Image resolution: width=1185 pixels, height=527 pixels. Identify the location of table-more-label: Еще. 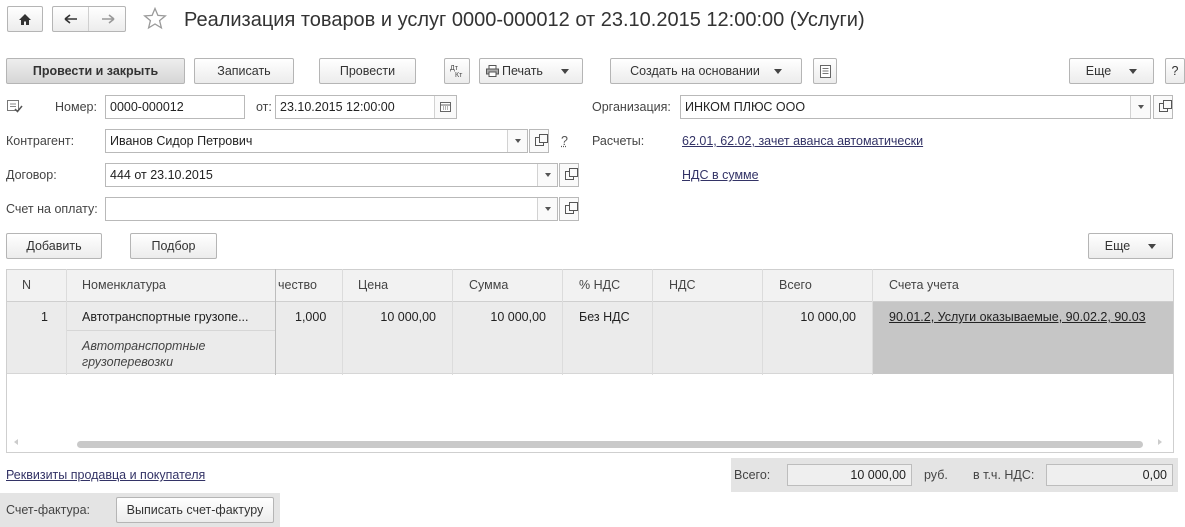
(1117, 246).